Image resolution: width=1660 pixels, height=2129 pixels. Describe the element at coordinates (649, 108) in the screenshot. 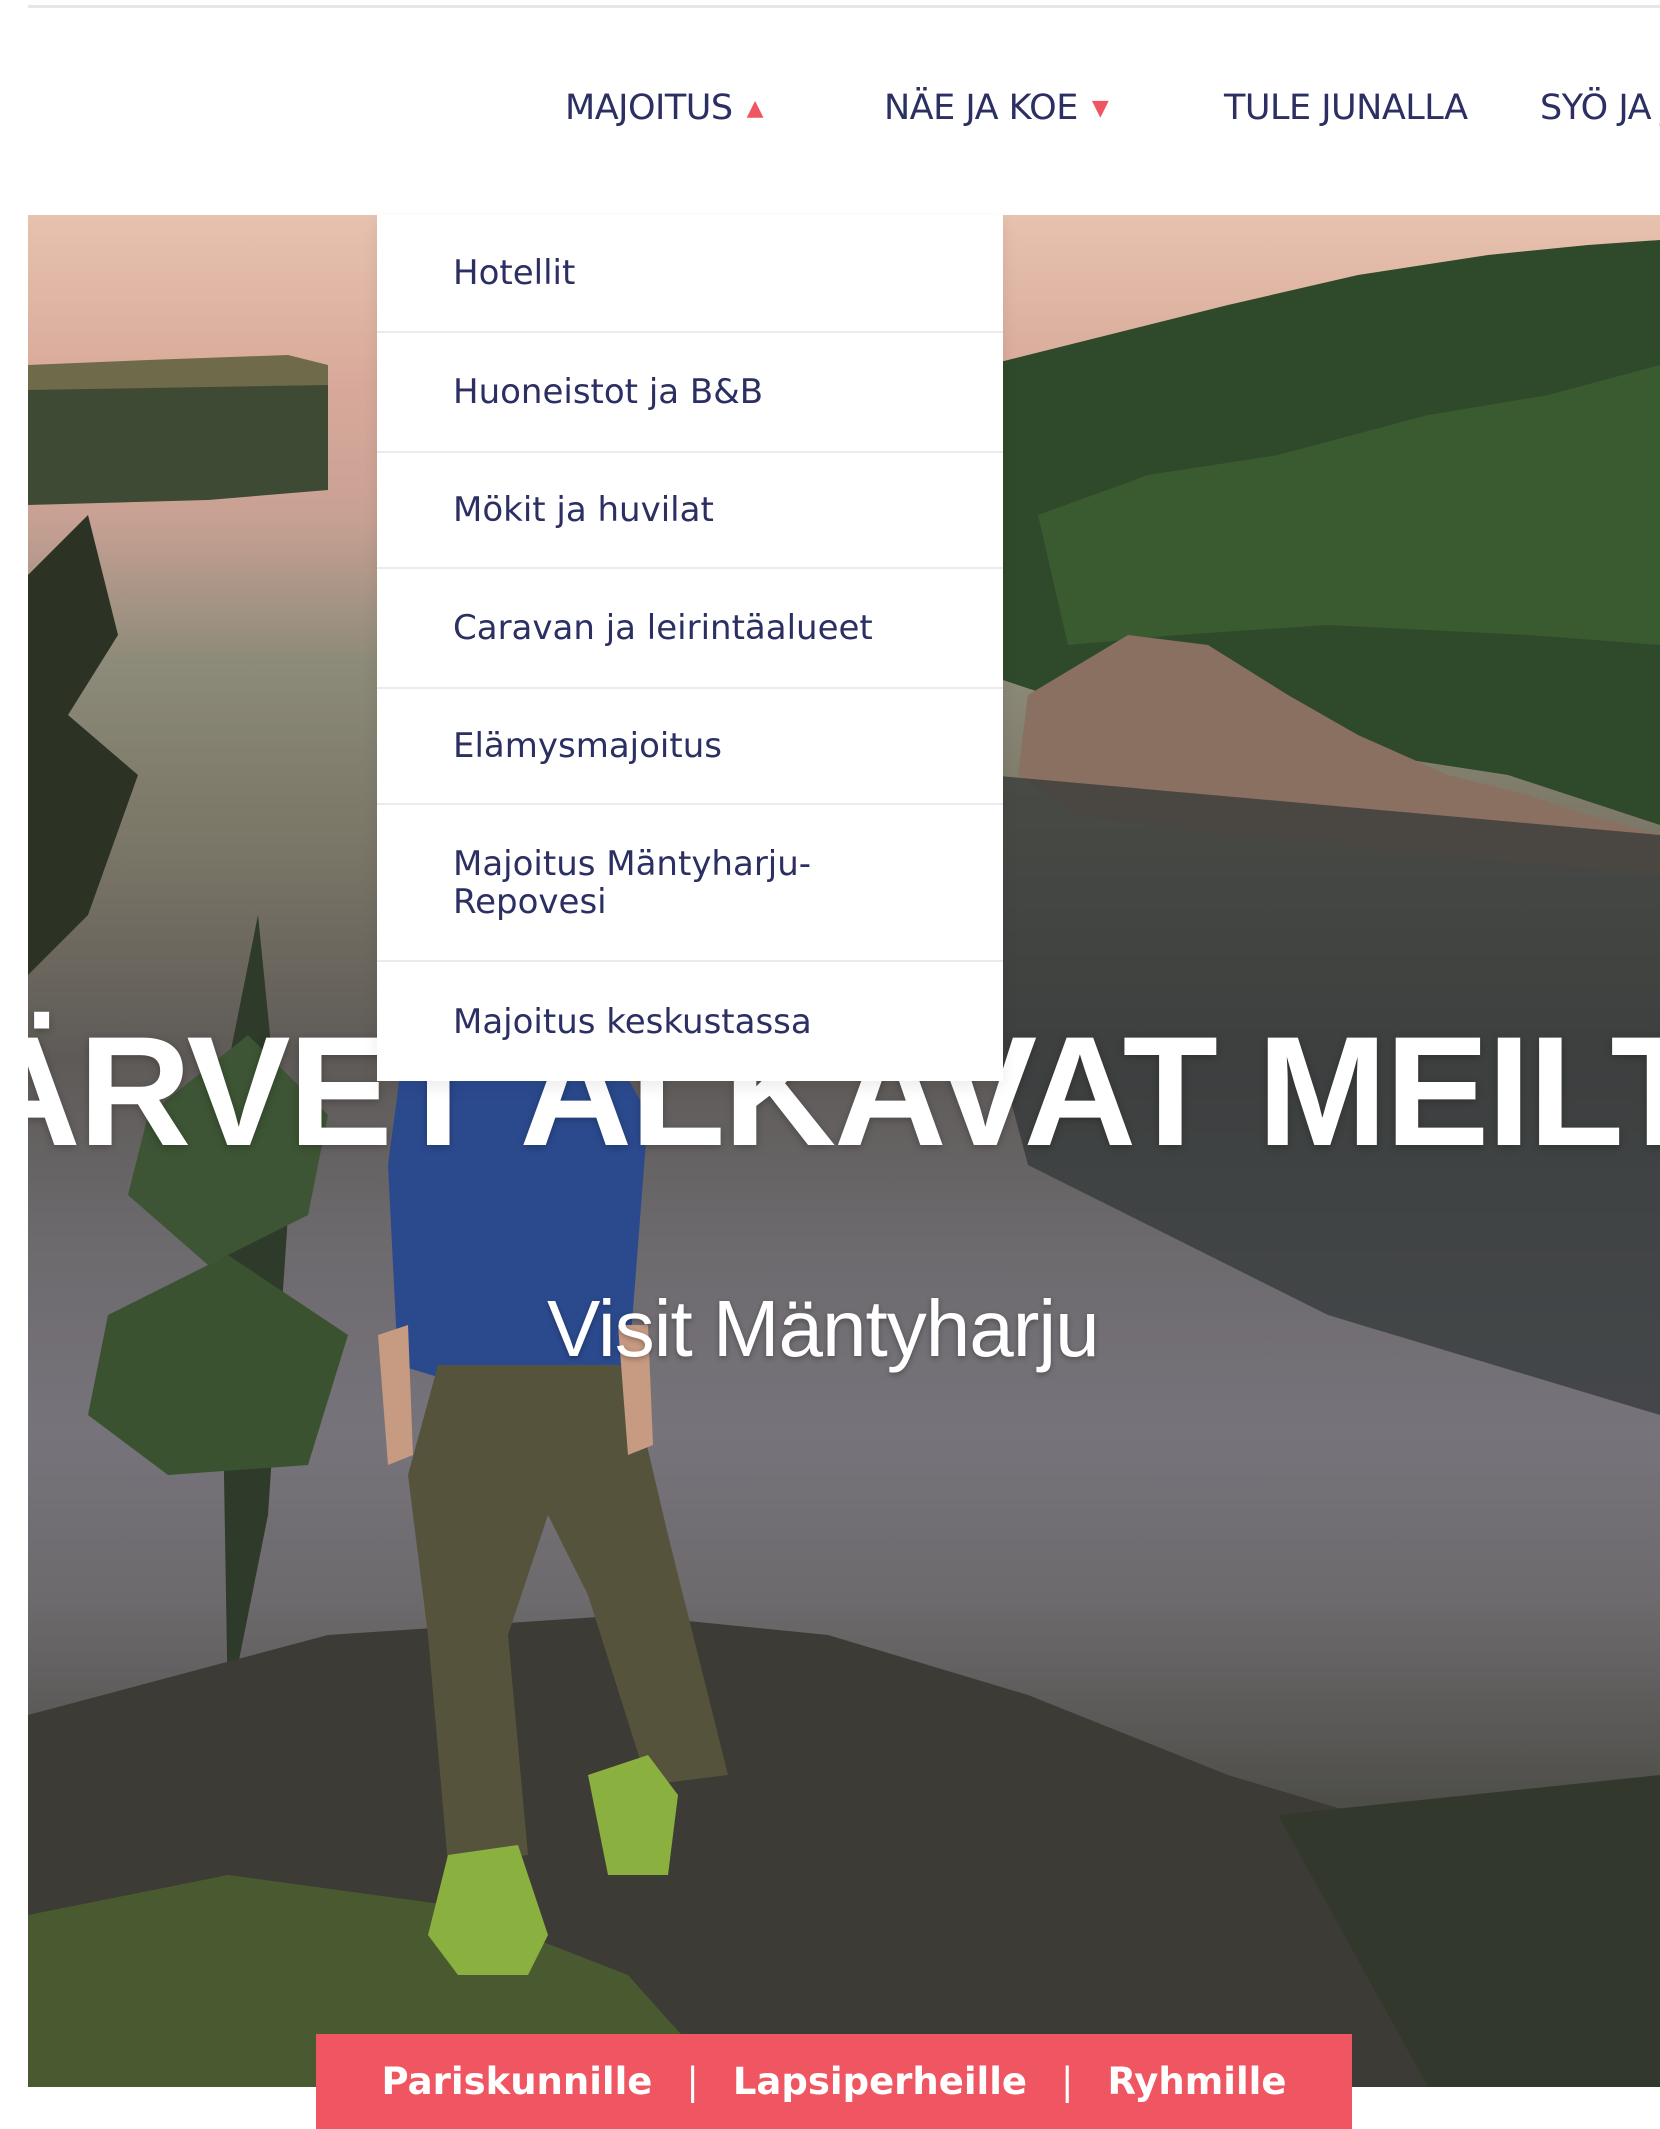

I see `nav-item-label: MAJOITUS` at that location.